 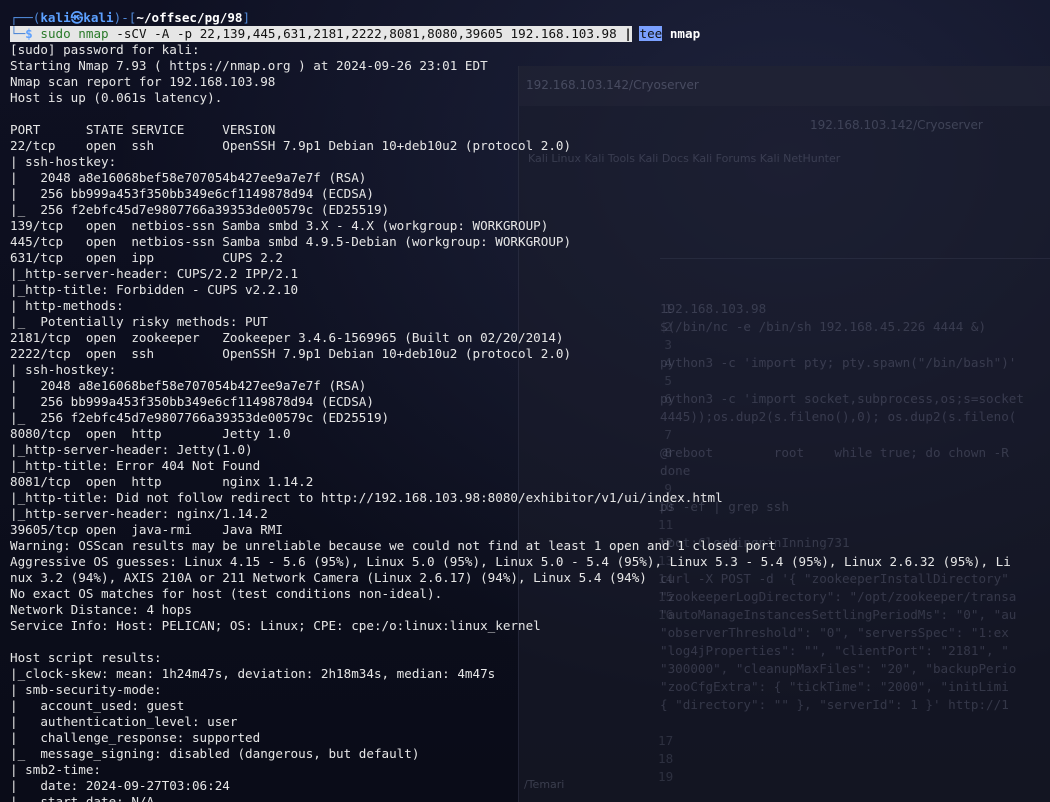 I want to click on command-tee: tee, so click(x=651, y=33).